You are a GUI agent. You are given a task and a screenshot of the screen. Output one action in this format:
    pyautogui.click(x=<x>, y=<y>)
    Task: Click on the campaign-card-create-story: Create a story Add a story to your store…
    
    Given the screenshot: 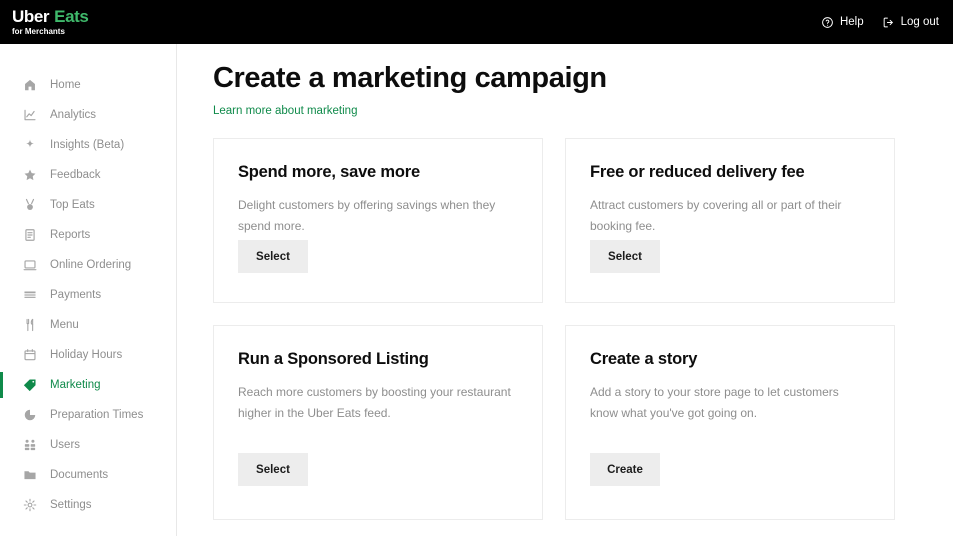 What is the action you would take?
    pyautogui.click(x=730, y=423)
    